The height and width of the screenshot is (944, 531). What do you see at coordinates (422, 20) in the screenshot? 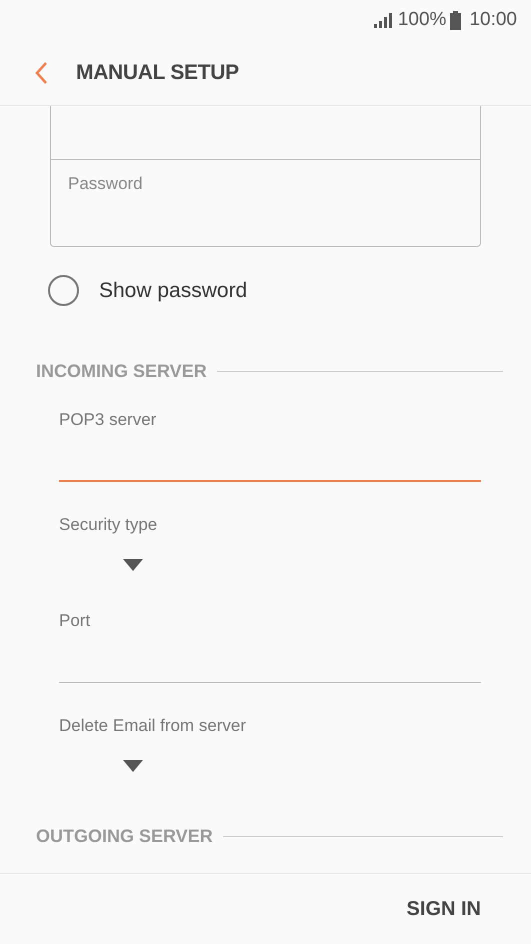
I see `battery-percent: 100%` at bounding box center [422, 20].